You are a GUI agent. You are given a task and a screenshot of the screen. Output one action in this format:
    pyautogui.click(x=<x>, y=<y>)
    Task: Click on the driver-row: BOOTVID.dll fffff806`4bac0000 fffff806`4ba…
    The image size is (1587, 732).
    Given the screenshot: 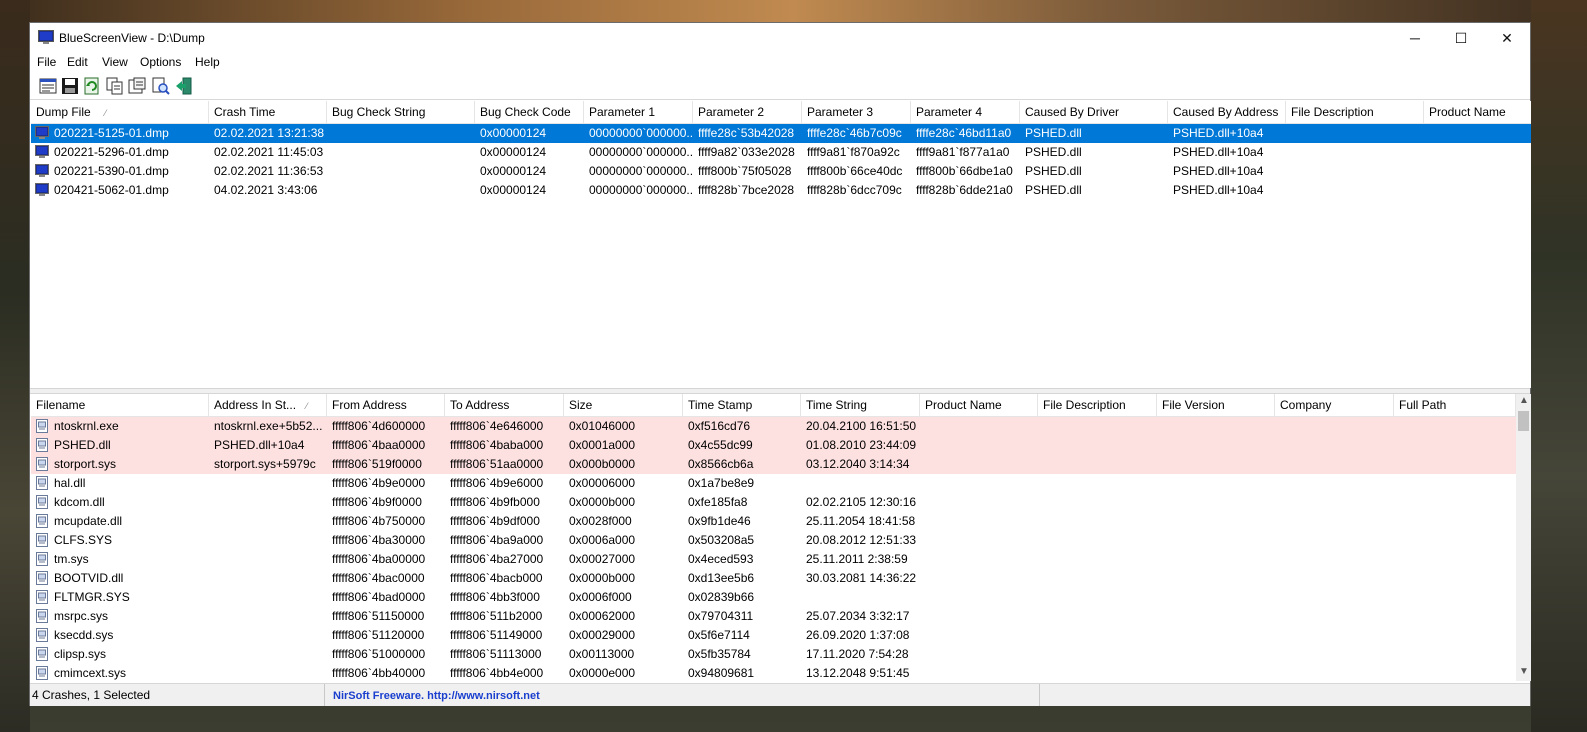 What is the action you would take?
    pyautogui.click(x=773, y=578)
    